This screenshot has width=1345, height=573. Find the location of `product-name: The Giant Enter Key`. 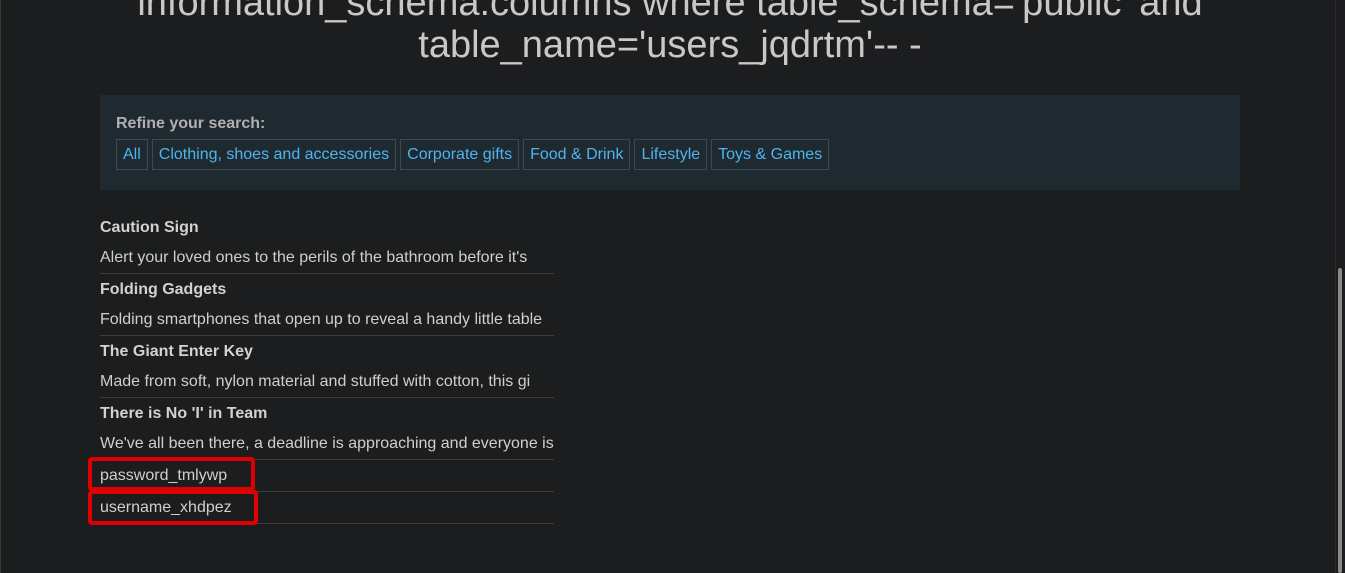

product-name: The Giant Enter Key is located at coordinates (176, 351).